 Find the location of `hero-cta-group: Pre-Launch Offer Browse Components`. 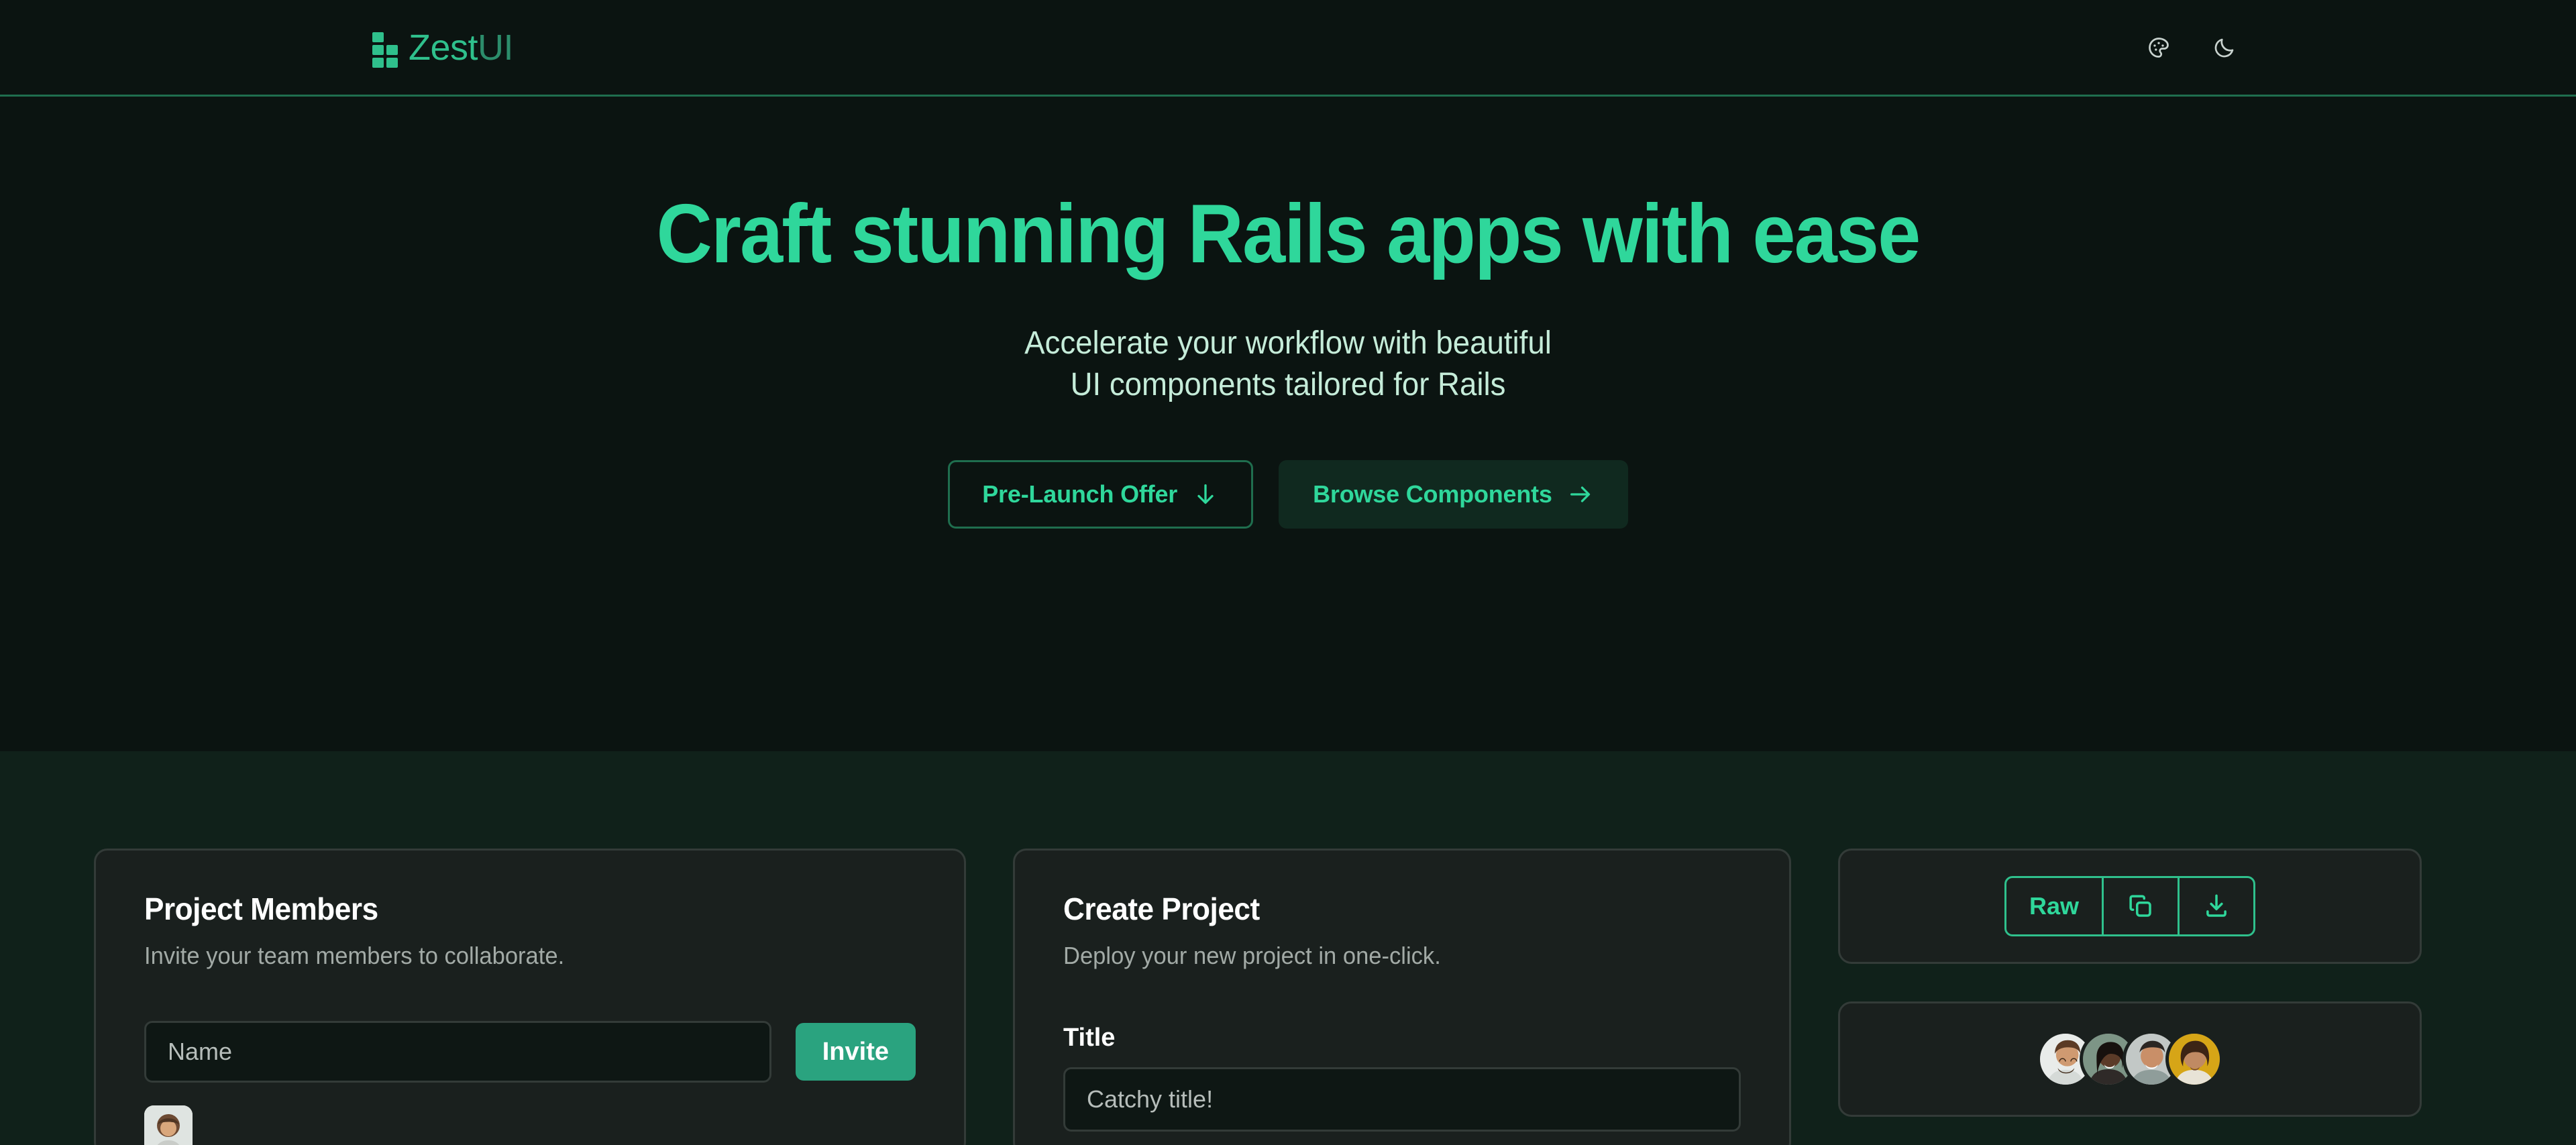

hero-cta-group: Pre-Launch Offer Browse Components is located at coordinates (1288, 494).